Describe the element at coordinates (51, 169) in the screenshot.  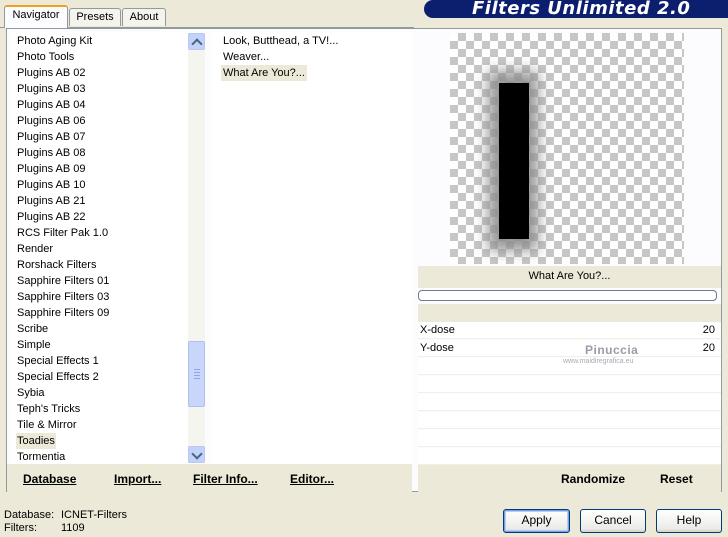
I see `category-item: Plugins AB 09` at that location.